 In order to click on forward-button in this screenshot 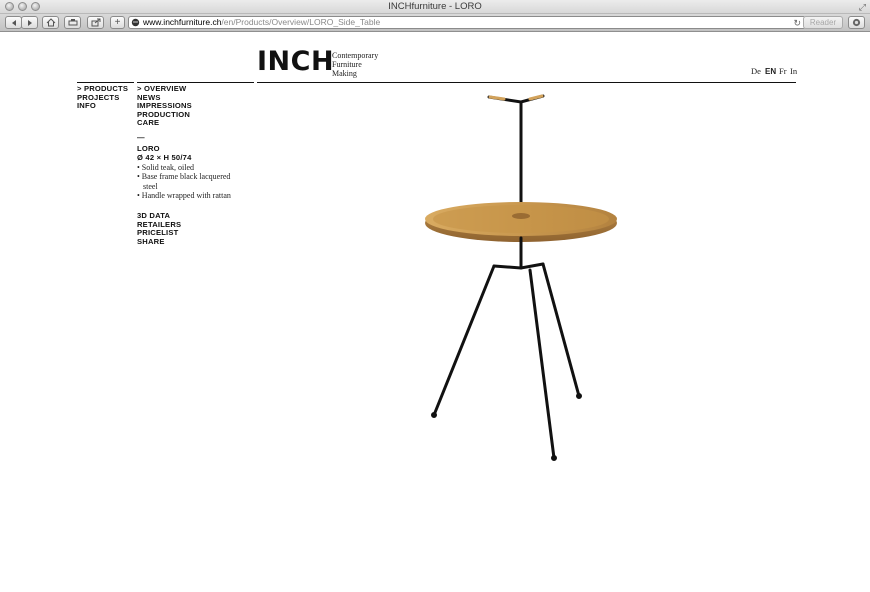, I will do `click(29, 22)`.